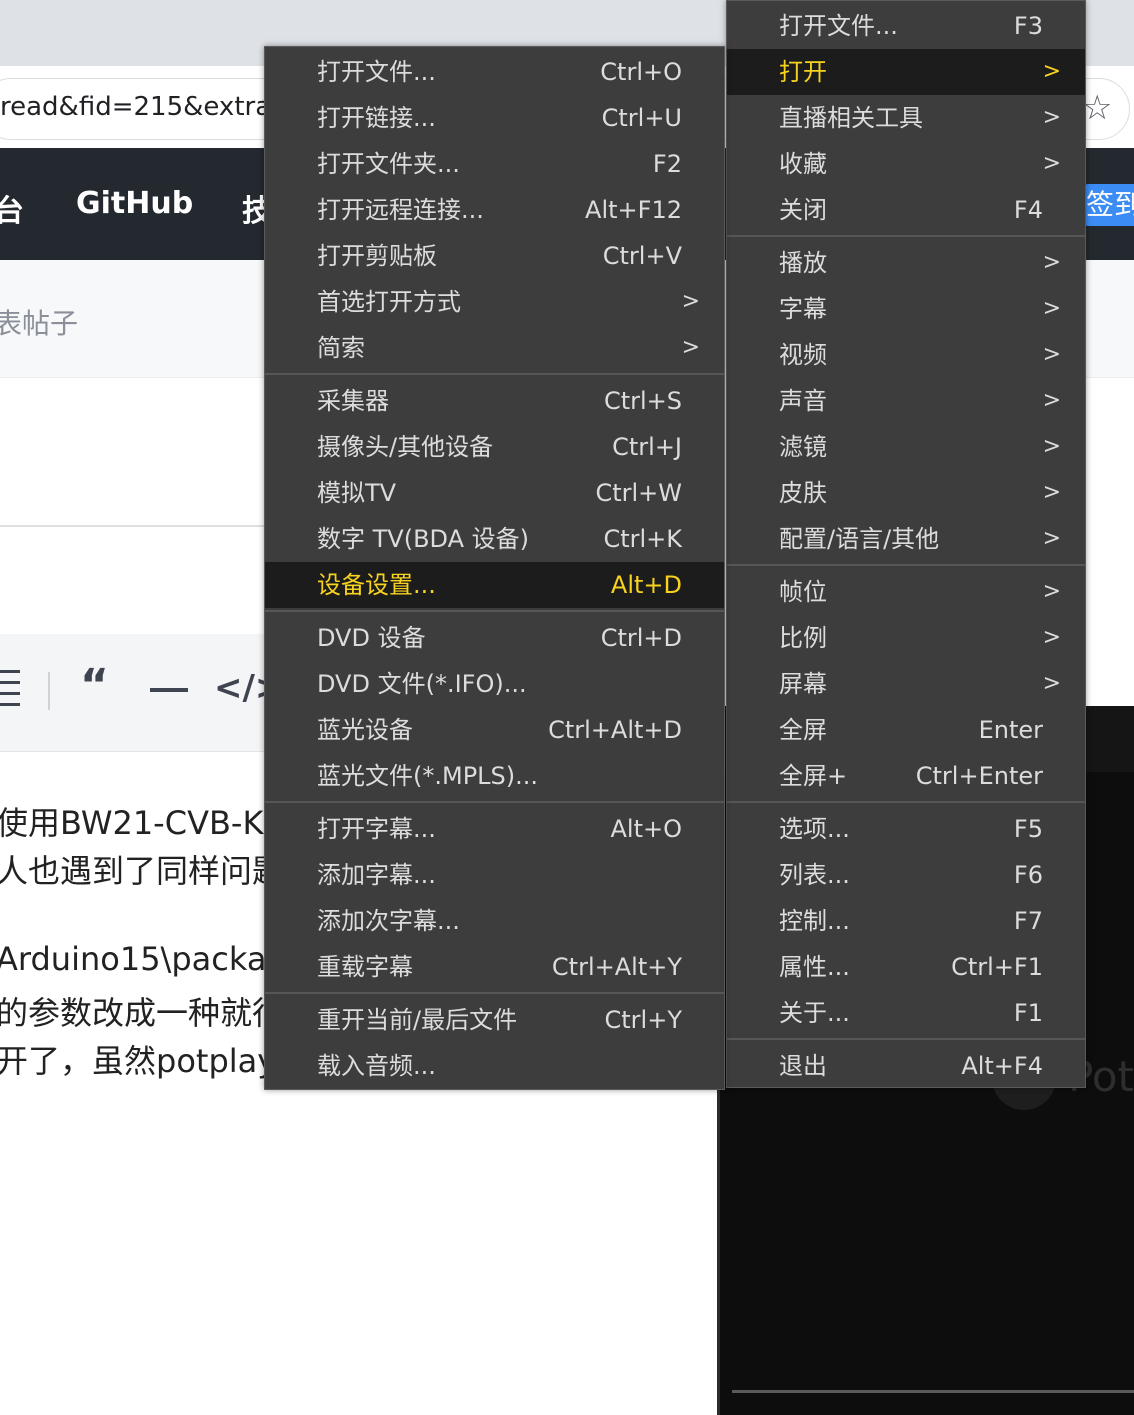 This screenshot has height=1415, width=1134. I want to click on menu-item-live-tools: 直播相关工具 >, so click(906, 118).